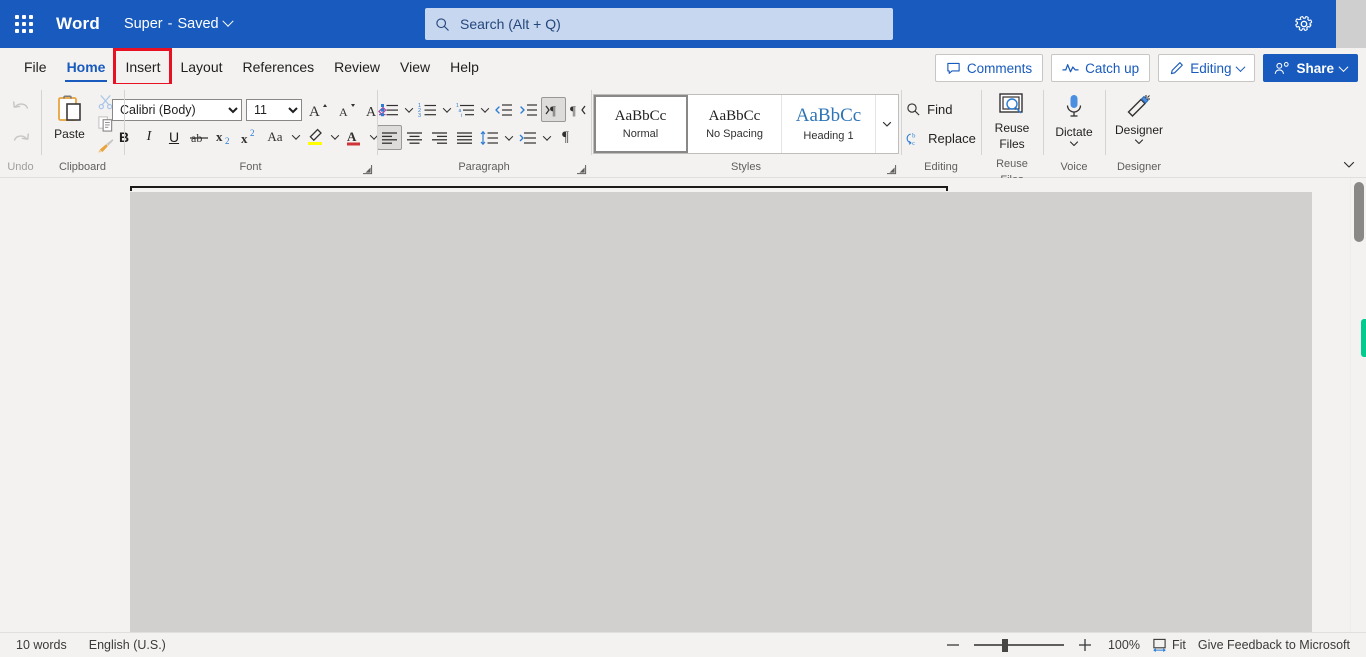 This screenshot has width=1366, height=657. I want to click on multilevel-chevron-down-icon, so click(484, 110).